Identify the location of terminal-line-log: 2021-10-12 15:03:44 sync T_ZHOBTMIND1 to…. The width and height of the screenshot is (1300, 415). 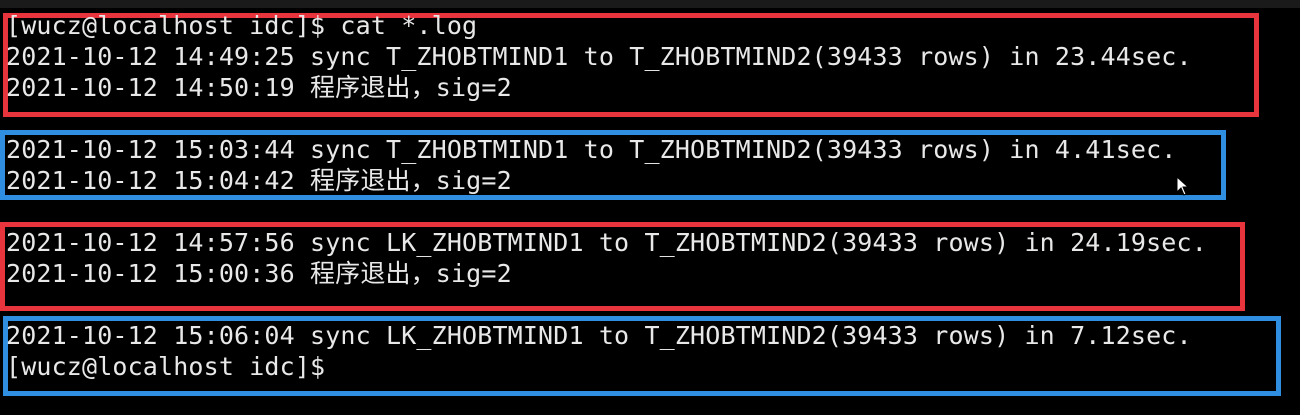
(591, 149).